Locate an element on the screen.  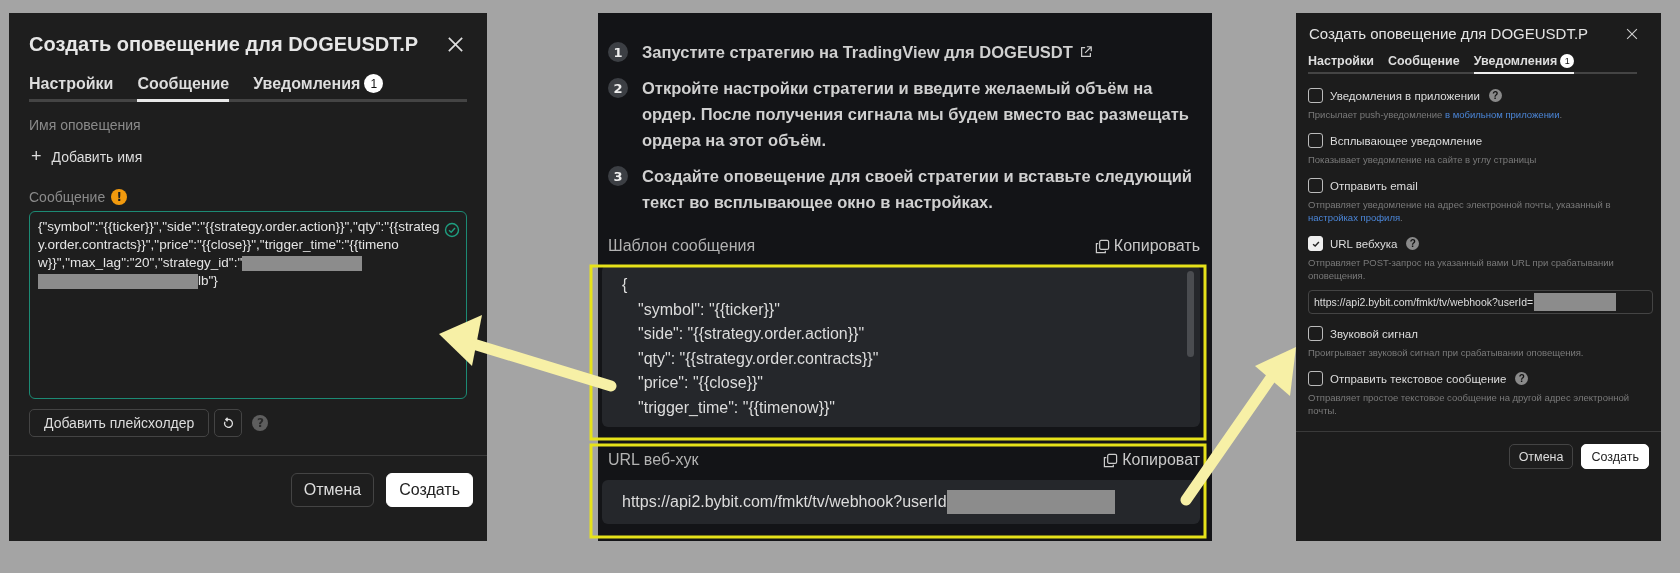
copy-button: Копироват is located at coordinates (1151, 460).